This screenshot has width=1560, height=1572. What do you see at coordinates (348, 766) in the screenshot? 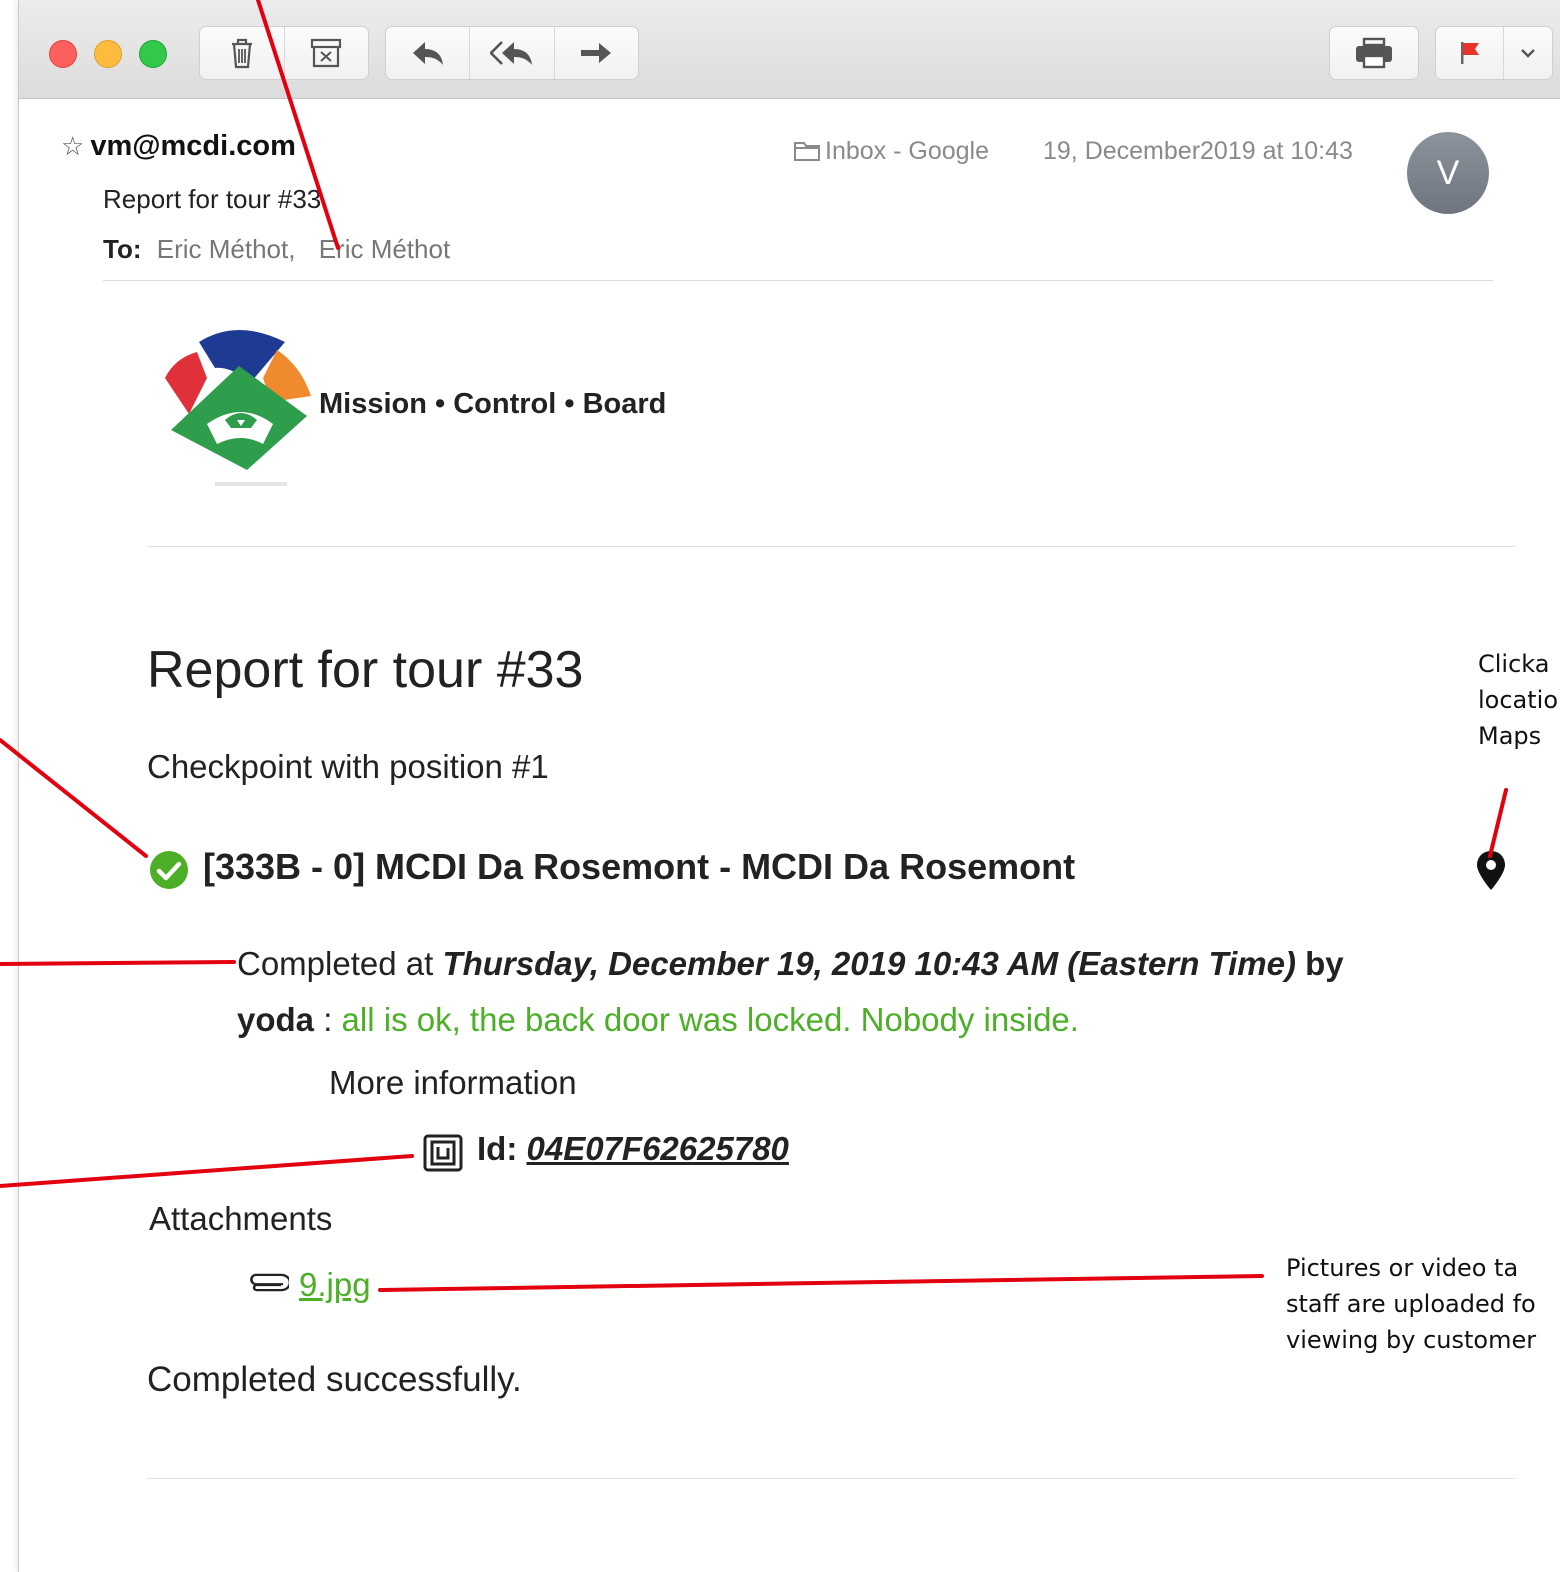
I see `checkpoint-heading: Checkpoint with position #1` at bounding box center [348, 766].